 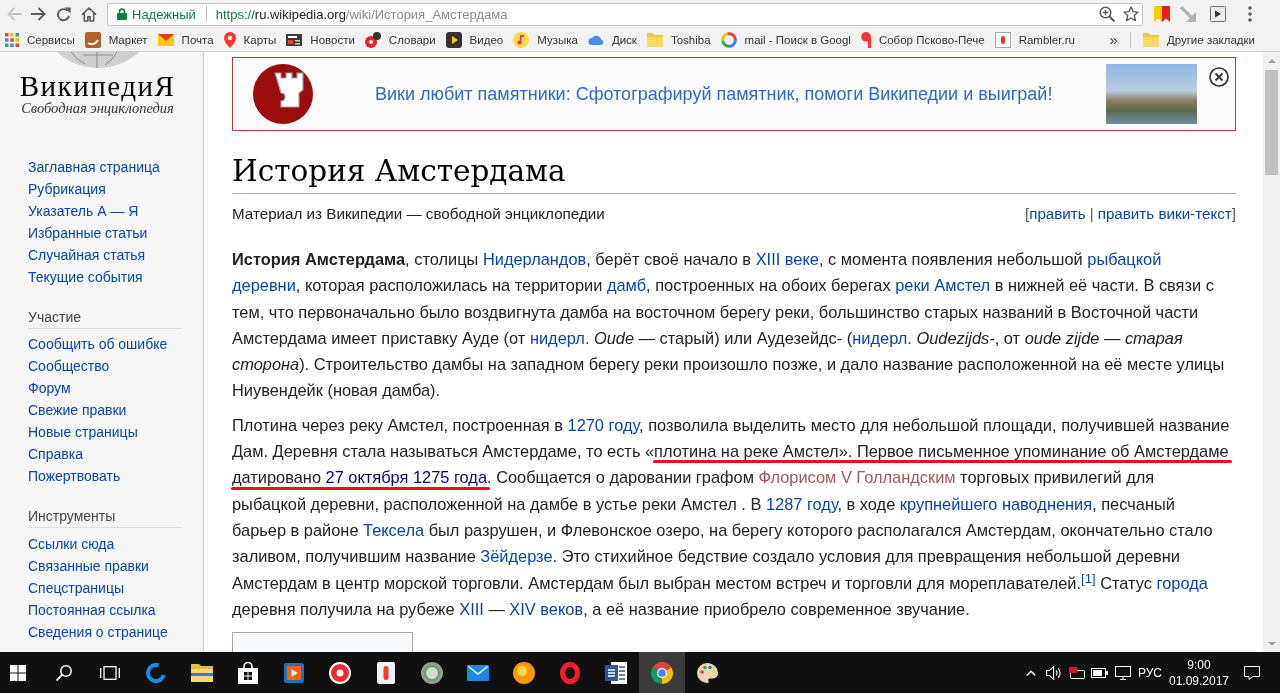 I want to click on taskbar-app-button, so click(x=662, y=672).